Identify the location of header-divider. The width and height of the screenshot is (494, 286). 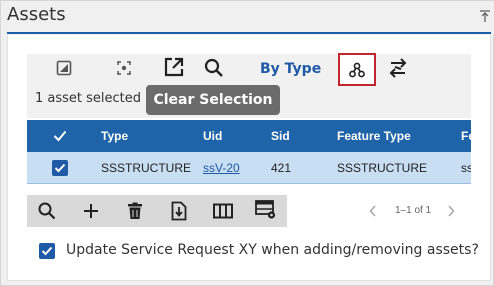
(249, 33).